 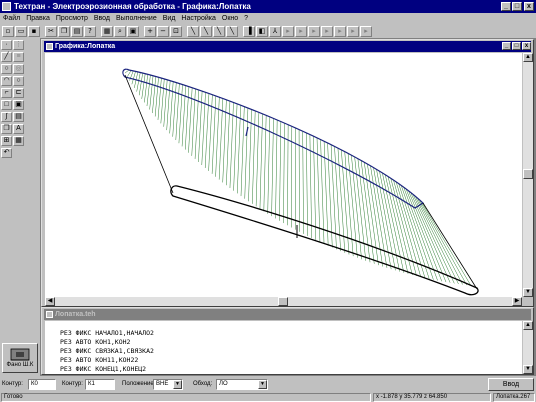 What do you see at coordinates (38, 18) in the screenshot?
I see `menu-edit: Правка` at bounding box center [38, 18].